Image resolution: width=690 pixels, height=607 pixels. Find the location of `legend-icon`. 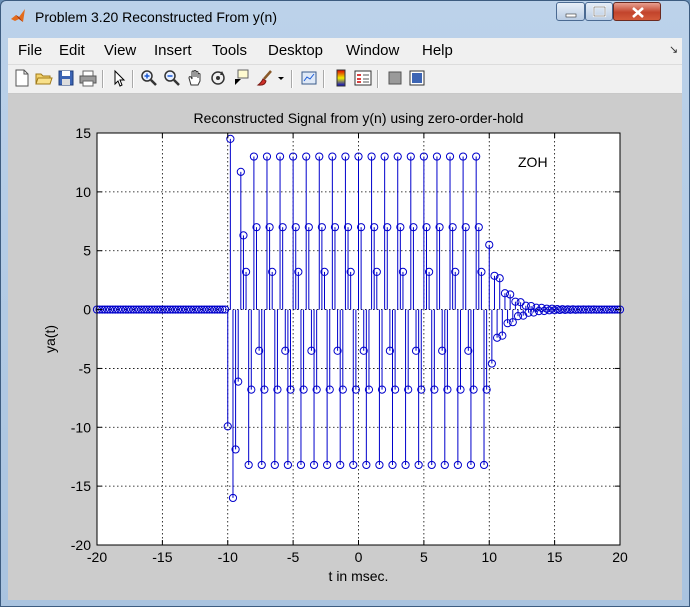

legend-icon is located at coordinates (363, 78).